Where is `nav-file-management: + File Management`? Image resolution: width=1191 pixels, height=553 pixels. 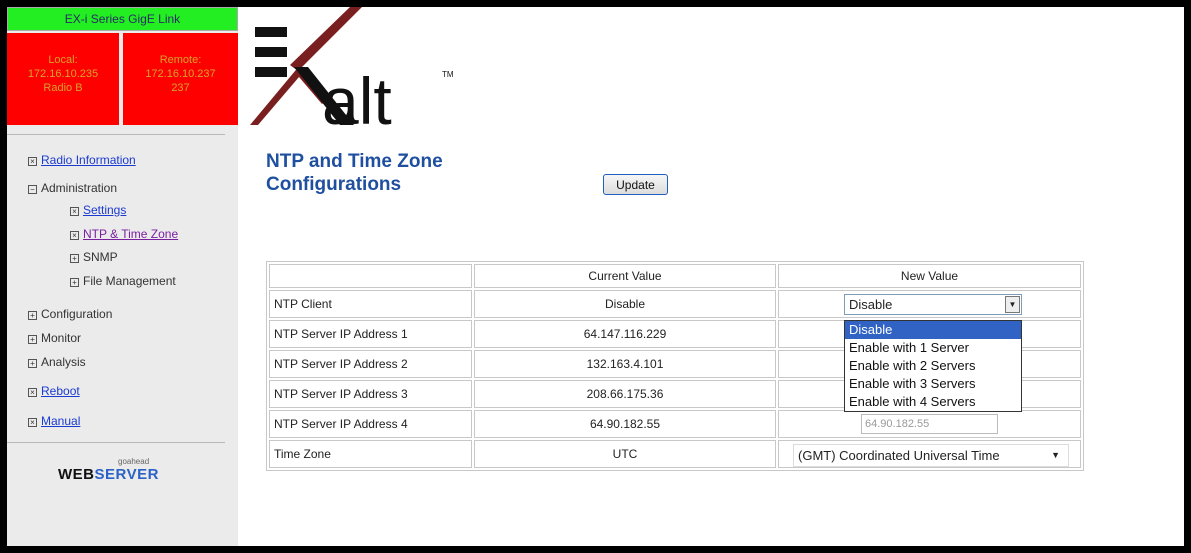 nav-file-management: + File Management is located at coordinates (123, 281).